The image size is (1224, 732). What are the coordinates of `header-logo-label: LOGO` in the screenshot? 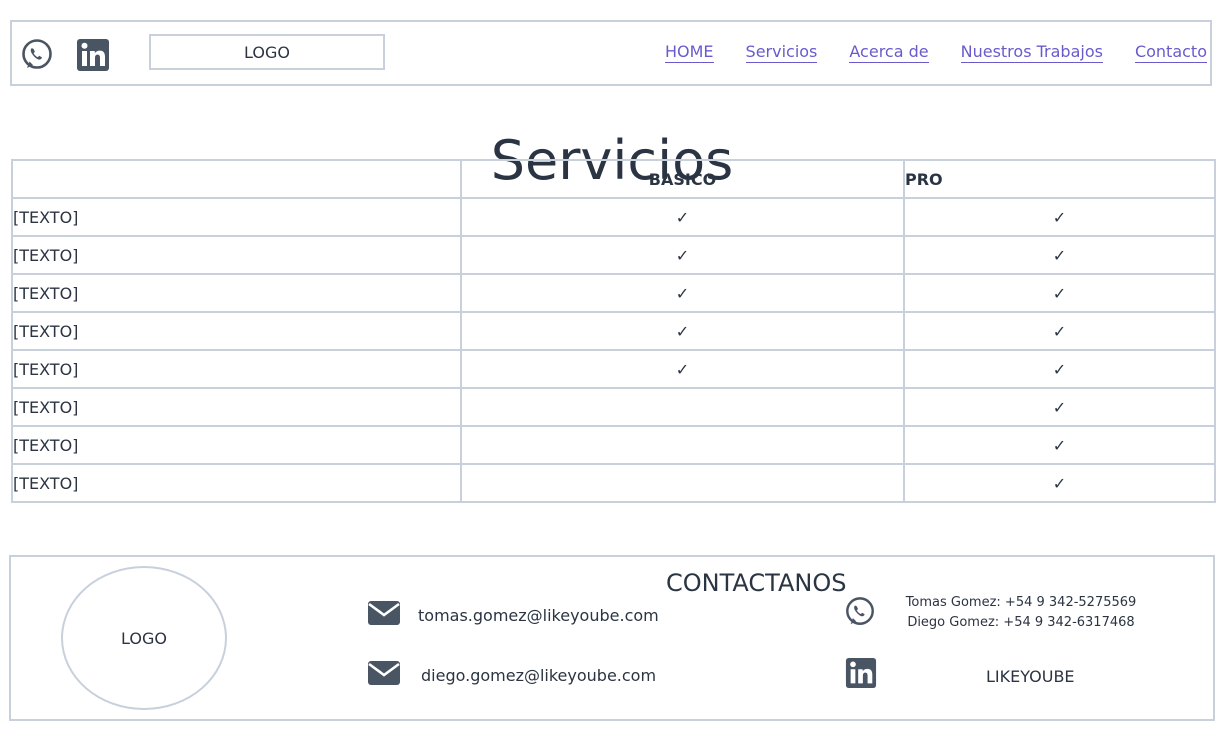 It's located at (267, 52).